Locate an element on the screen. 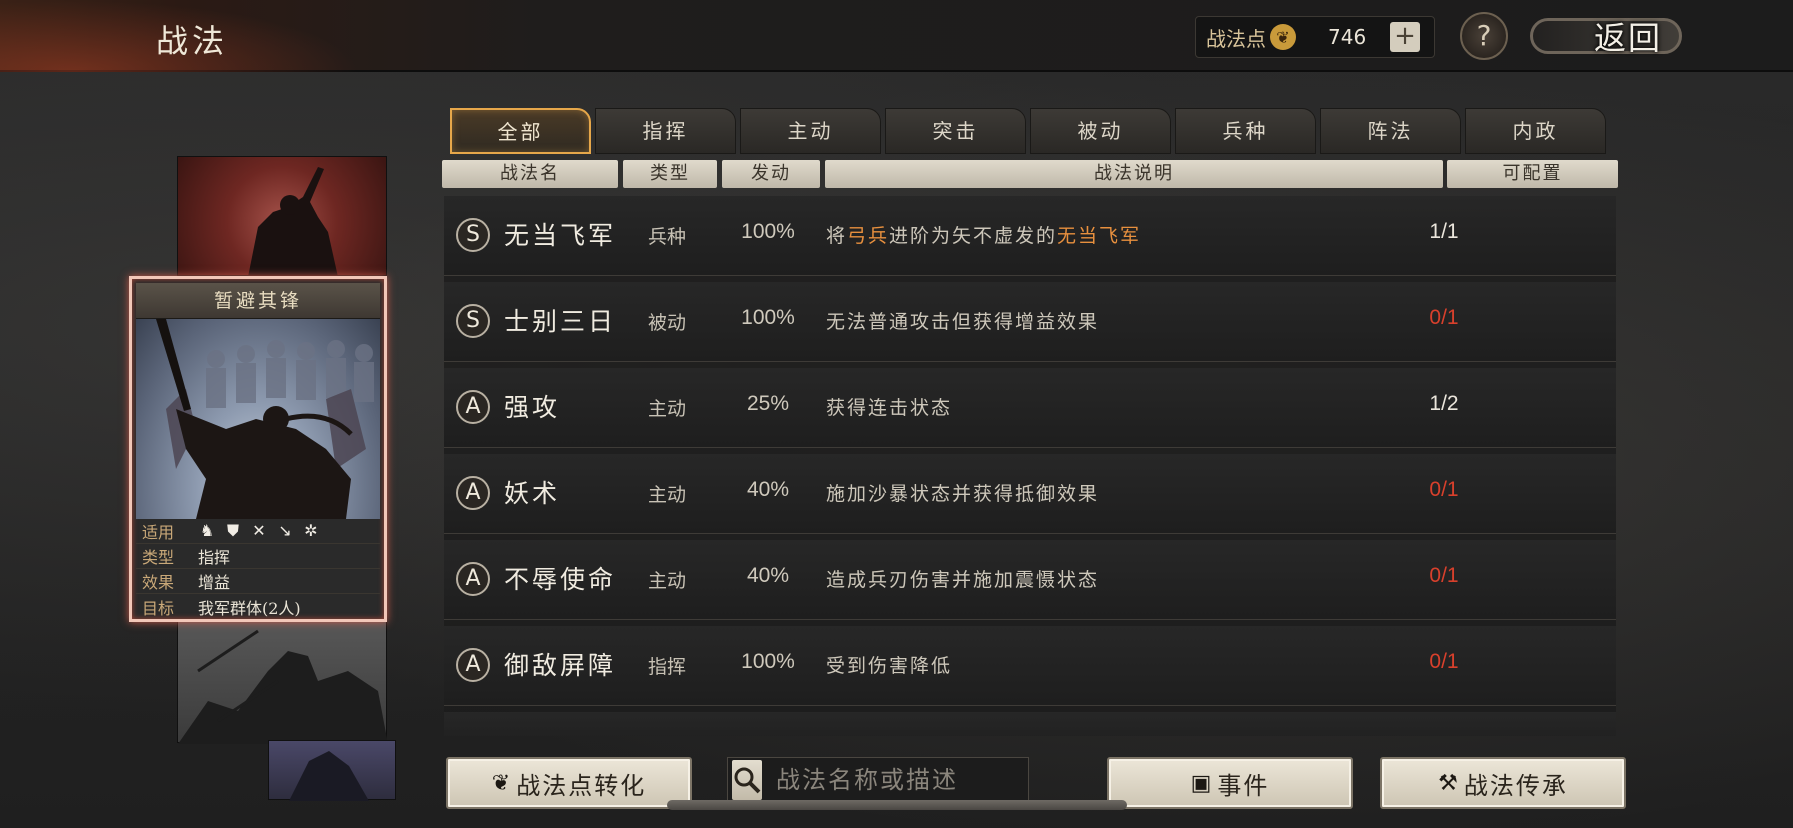  back-button: 返回 is located at coordinates (1606, 36).